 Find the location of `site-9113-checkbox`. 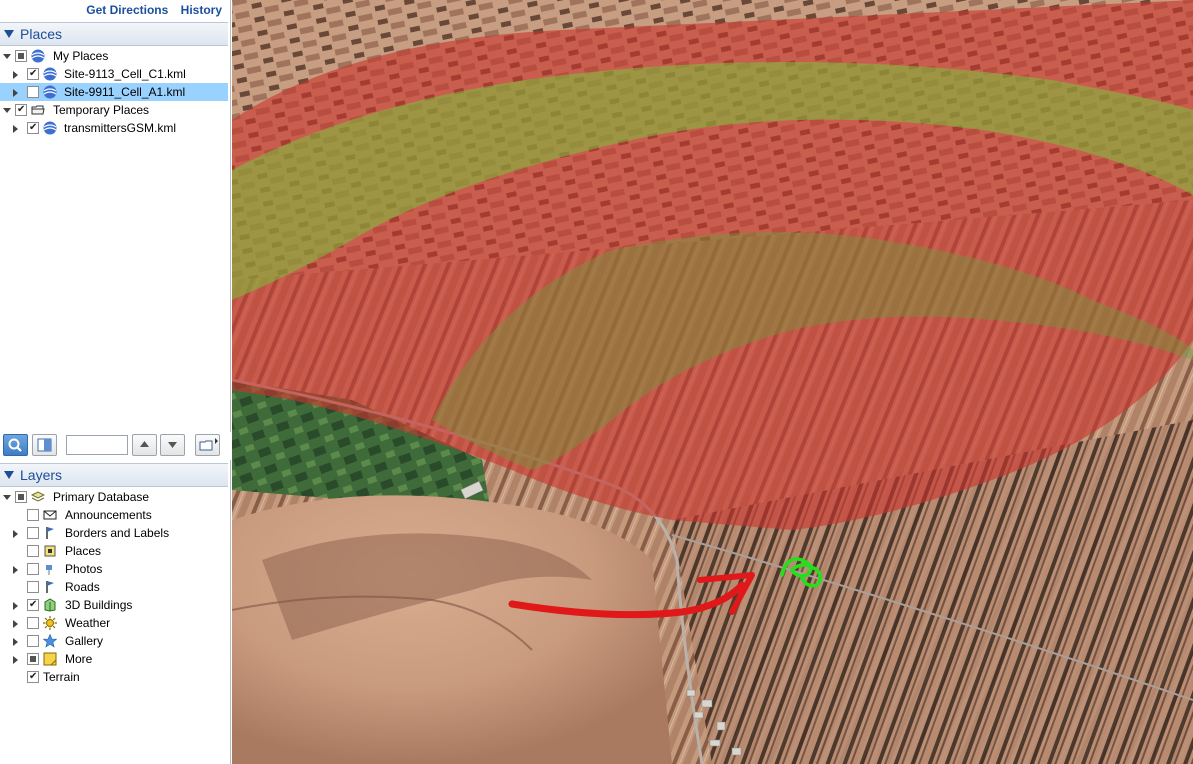

site-9113-checkbox is located at coordinates (33, 74).